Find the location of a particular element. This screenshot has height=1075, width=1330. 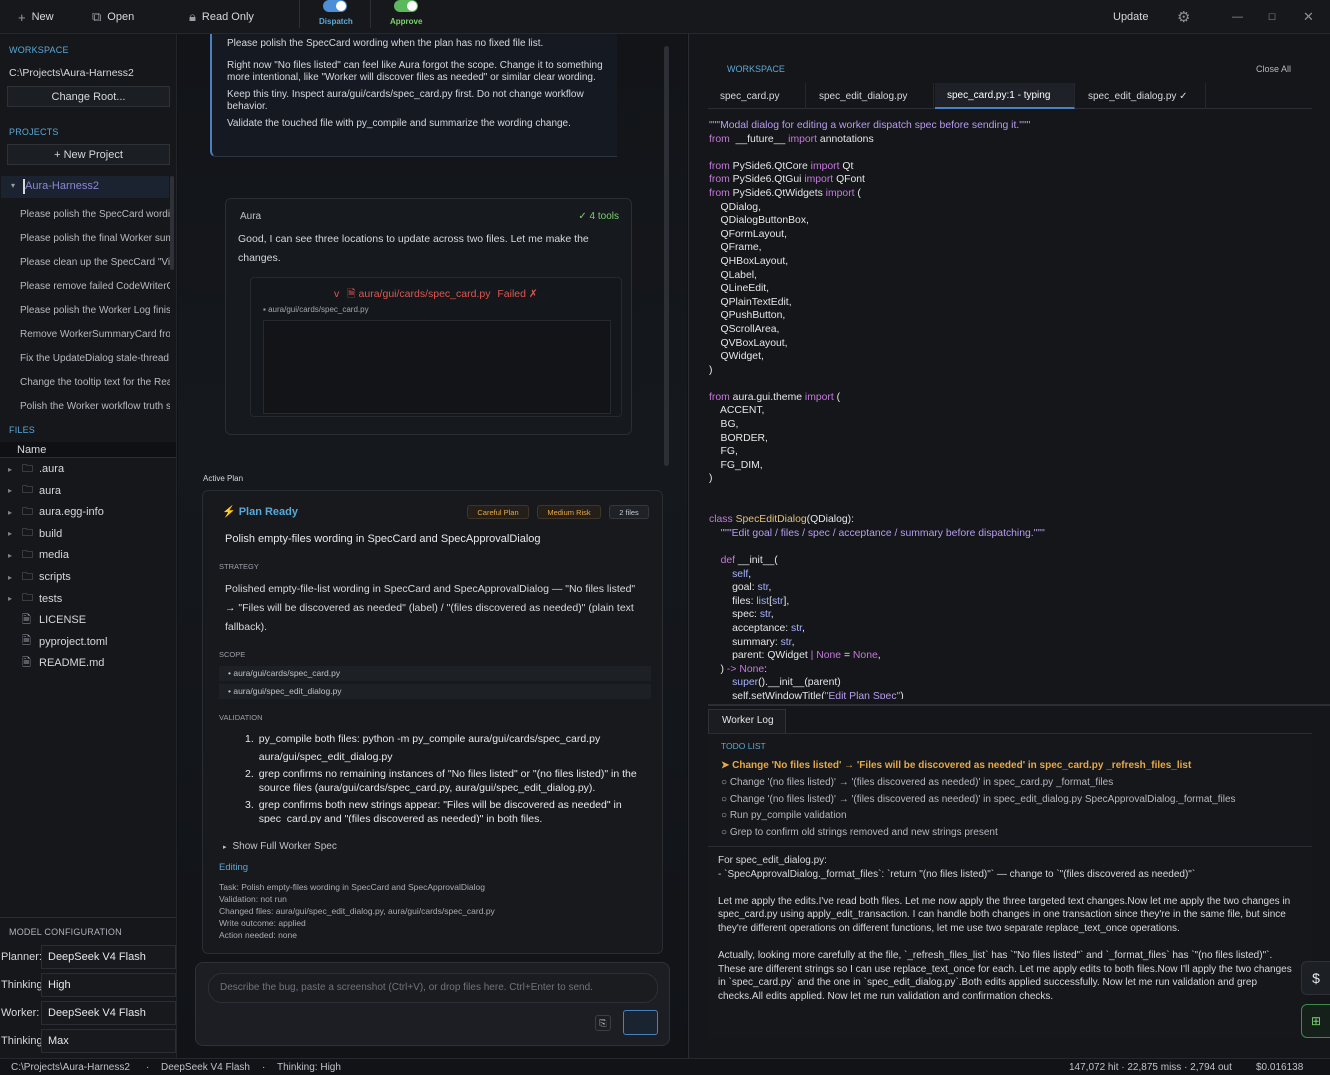

chat-scrollbar is located at coordinates (666, 256).